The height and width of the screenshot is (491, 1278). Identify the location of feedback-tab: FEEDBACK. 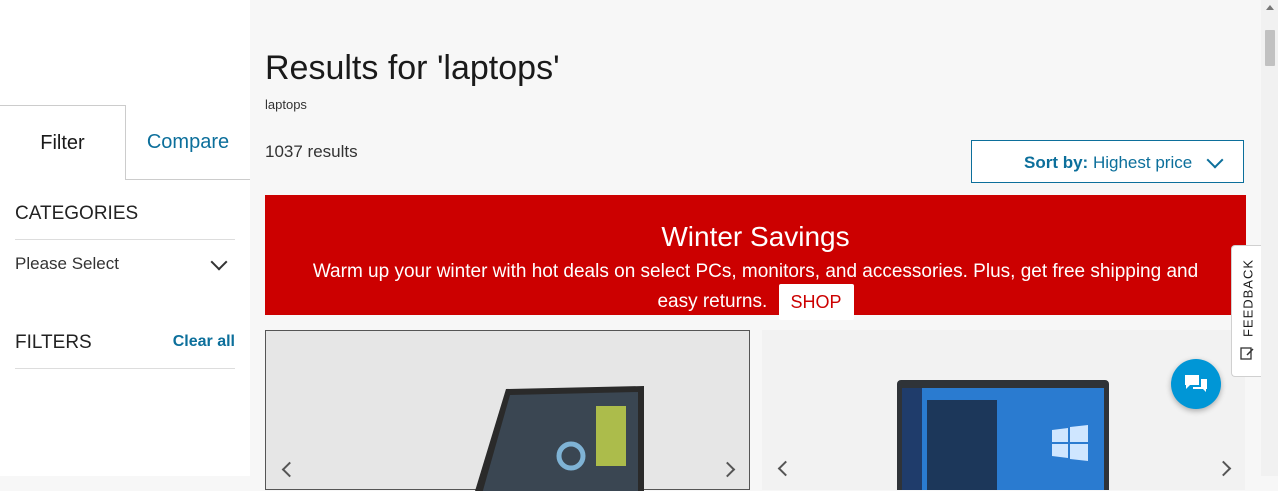
(1246, 311).